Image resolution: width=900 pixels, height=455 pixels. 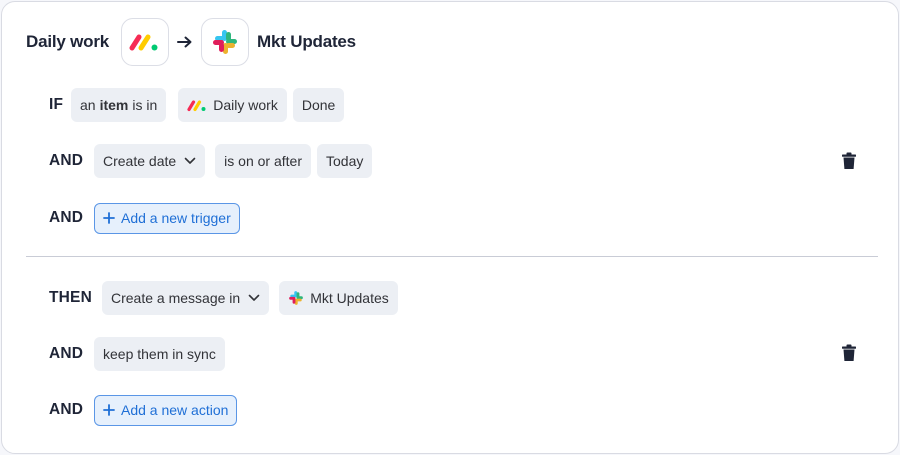 What do you see at coordinates (159, 354) in the screenshot?
I see `sync-option-chip: keep them in sync` at bounding box center [159, 354].